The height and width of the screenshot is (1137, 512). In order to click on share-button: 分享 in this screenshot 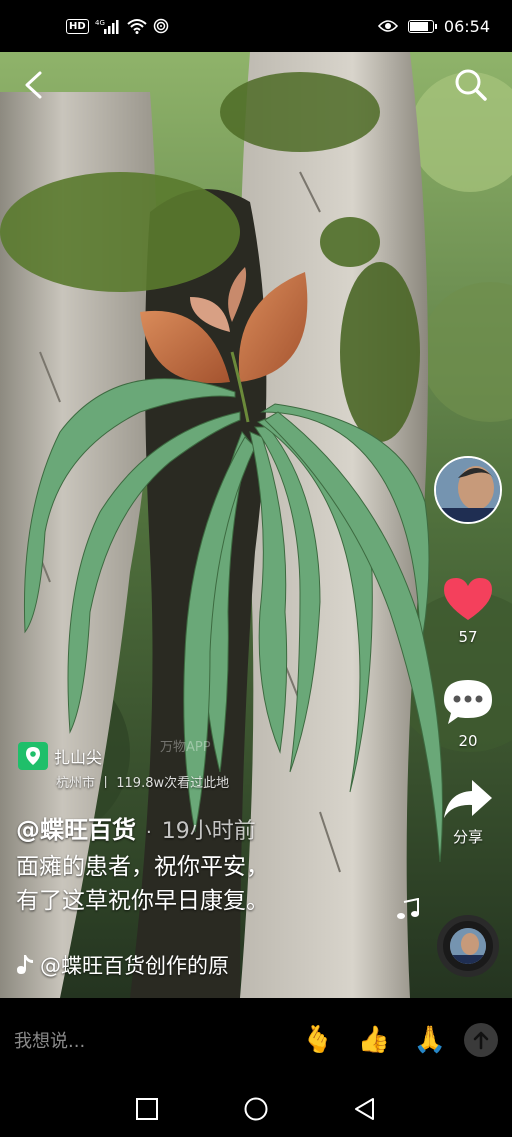, I will do `click(468, 812)`.